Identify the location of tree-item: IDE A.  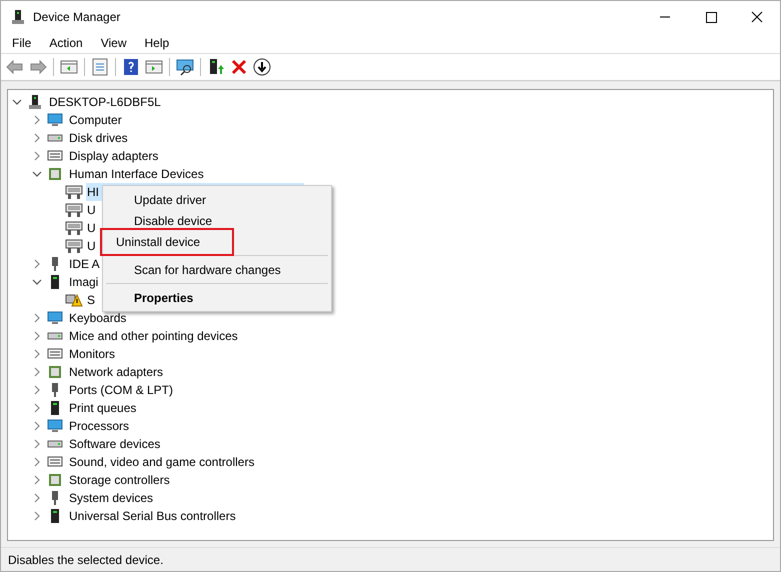
(84, 264).